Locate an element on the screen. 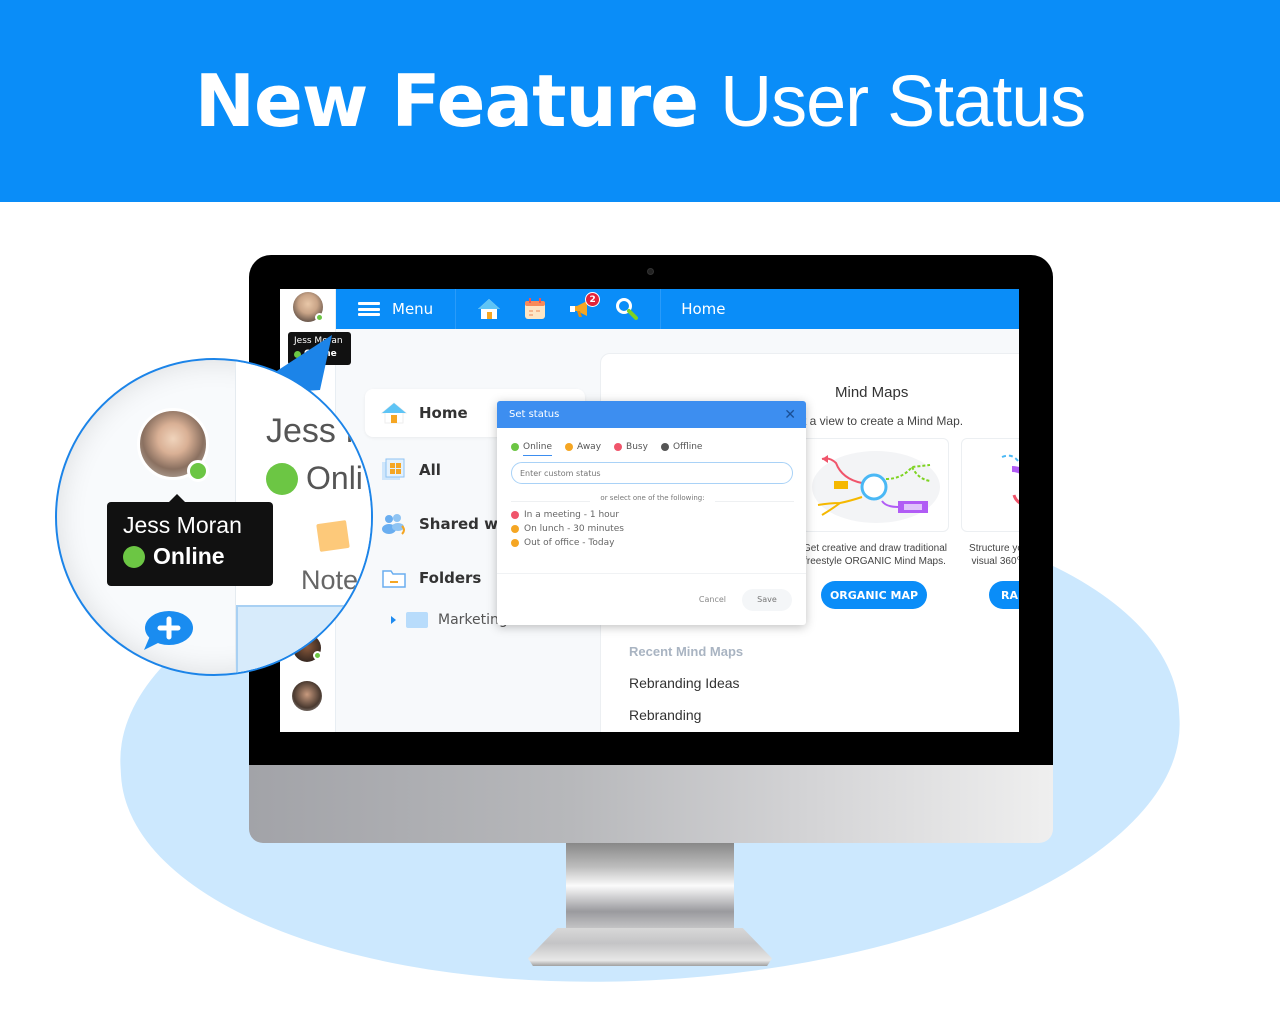 The height and width of the screenshot is (1024, 1280). toolbar-icons: 2 is located at coordinates (559, 309).